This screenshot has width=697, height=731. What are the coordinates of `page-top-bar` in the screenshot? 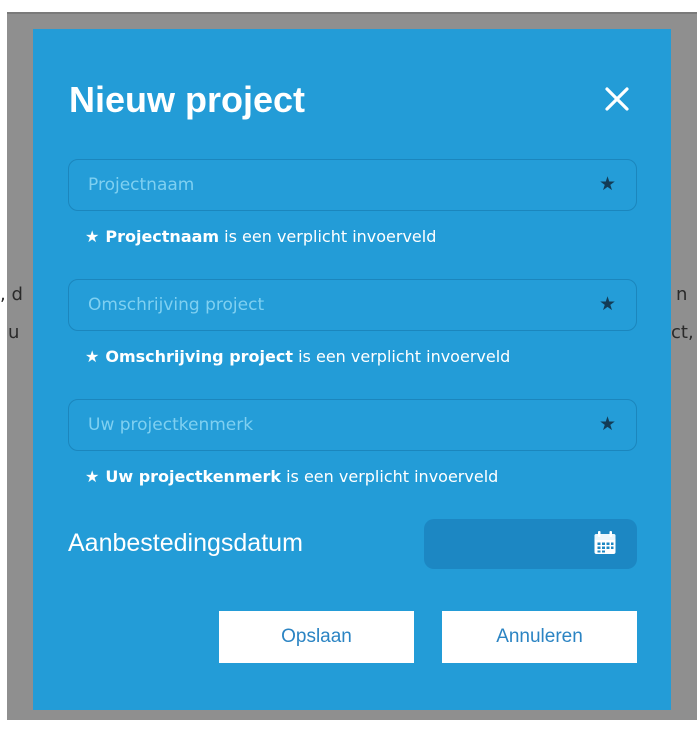 It's located at (348, 6).